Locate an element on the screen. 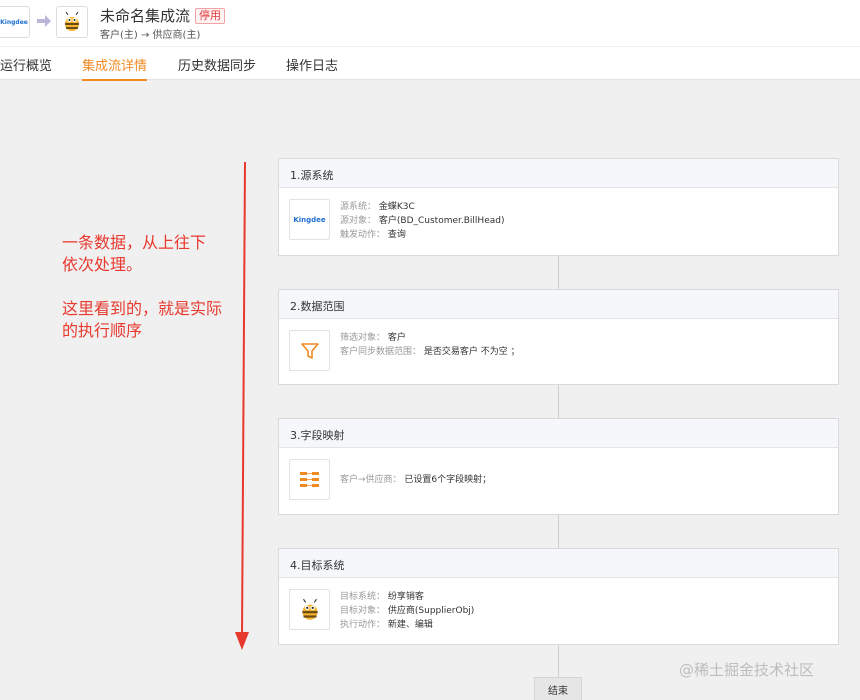 This screenshot has height=700, width=860. detail-value: 查询 is located at coordinates (396, 235).